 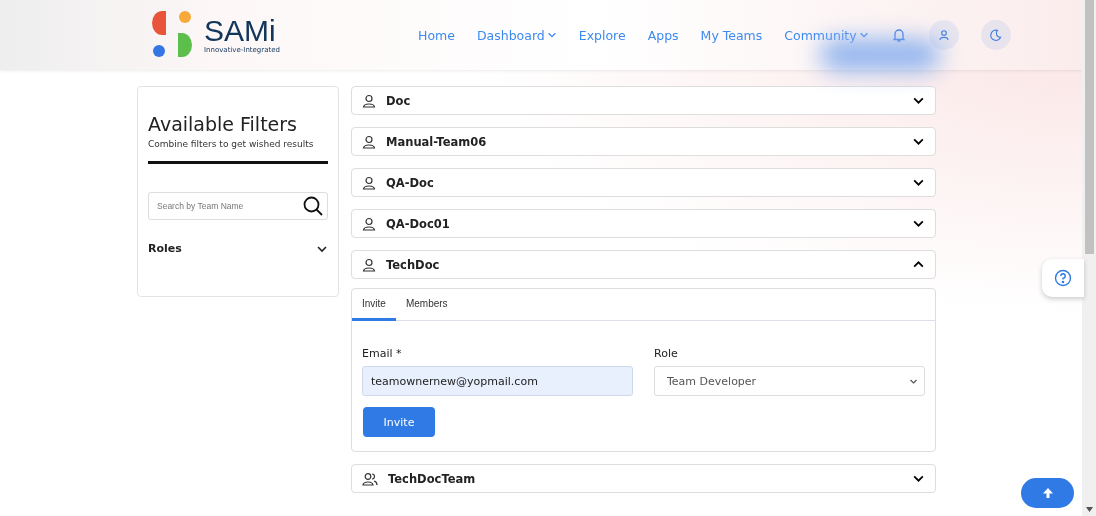 What do you see at coordinates (643, 223) in the screenshot?
I see `team-row: QA-Doc01` at bounding box center [643, 223].